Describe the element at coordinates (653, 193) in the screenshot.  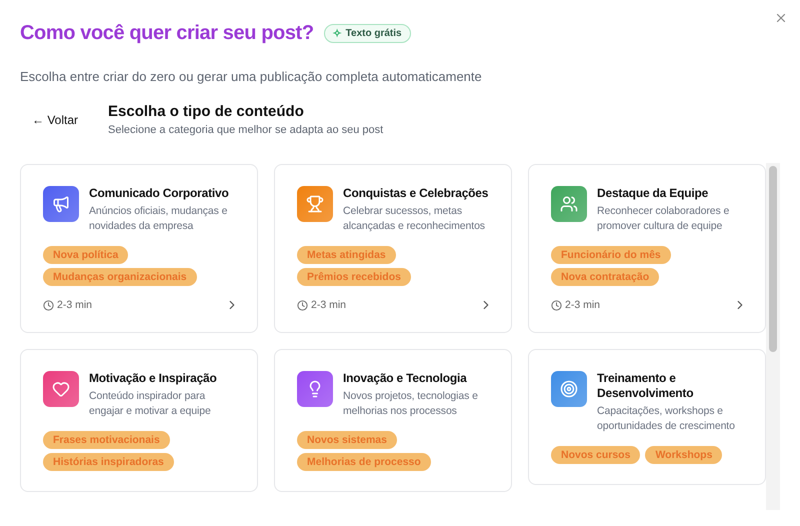
I see `card-title: Destaque da Equipe` at that location.